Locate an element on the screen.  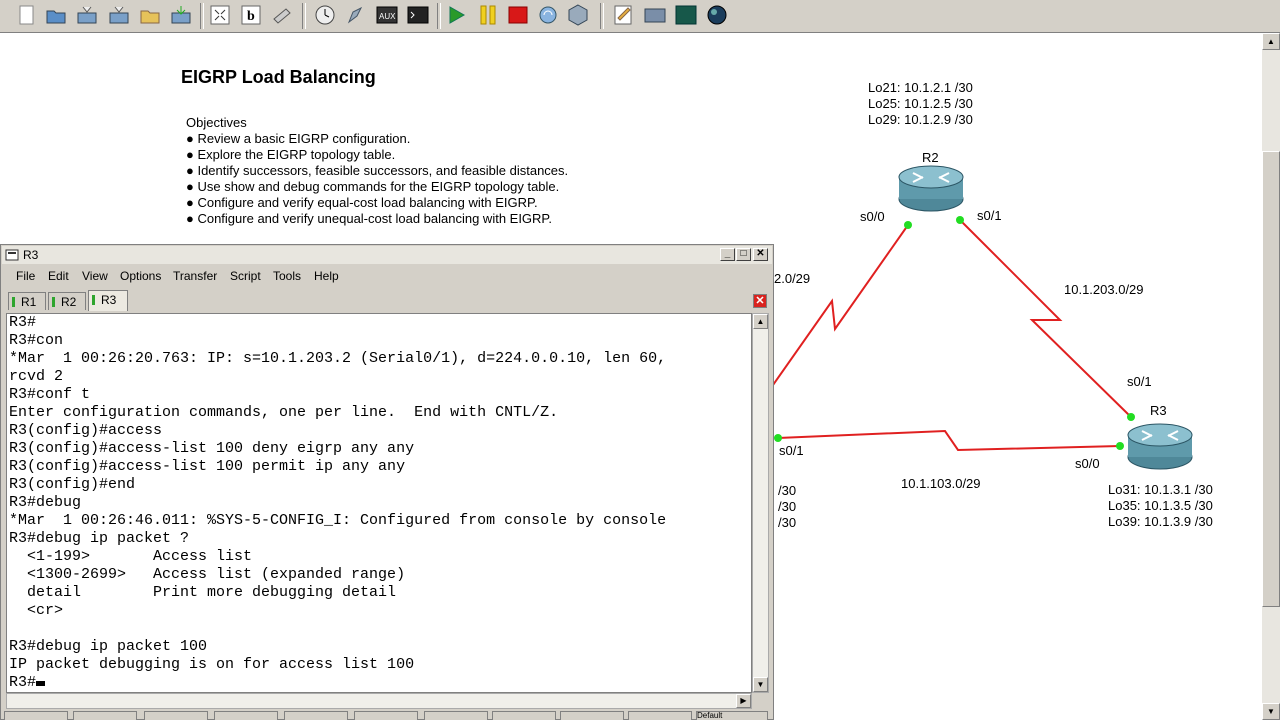
link-r2-r3-label: 10.1.203.0/29 is located at coordinates (1104, 289).